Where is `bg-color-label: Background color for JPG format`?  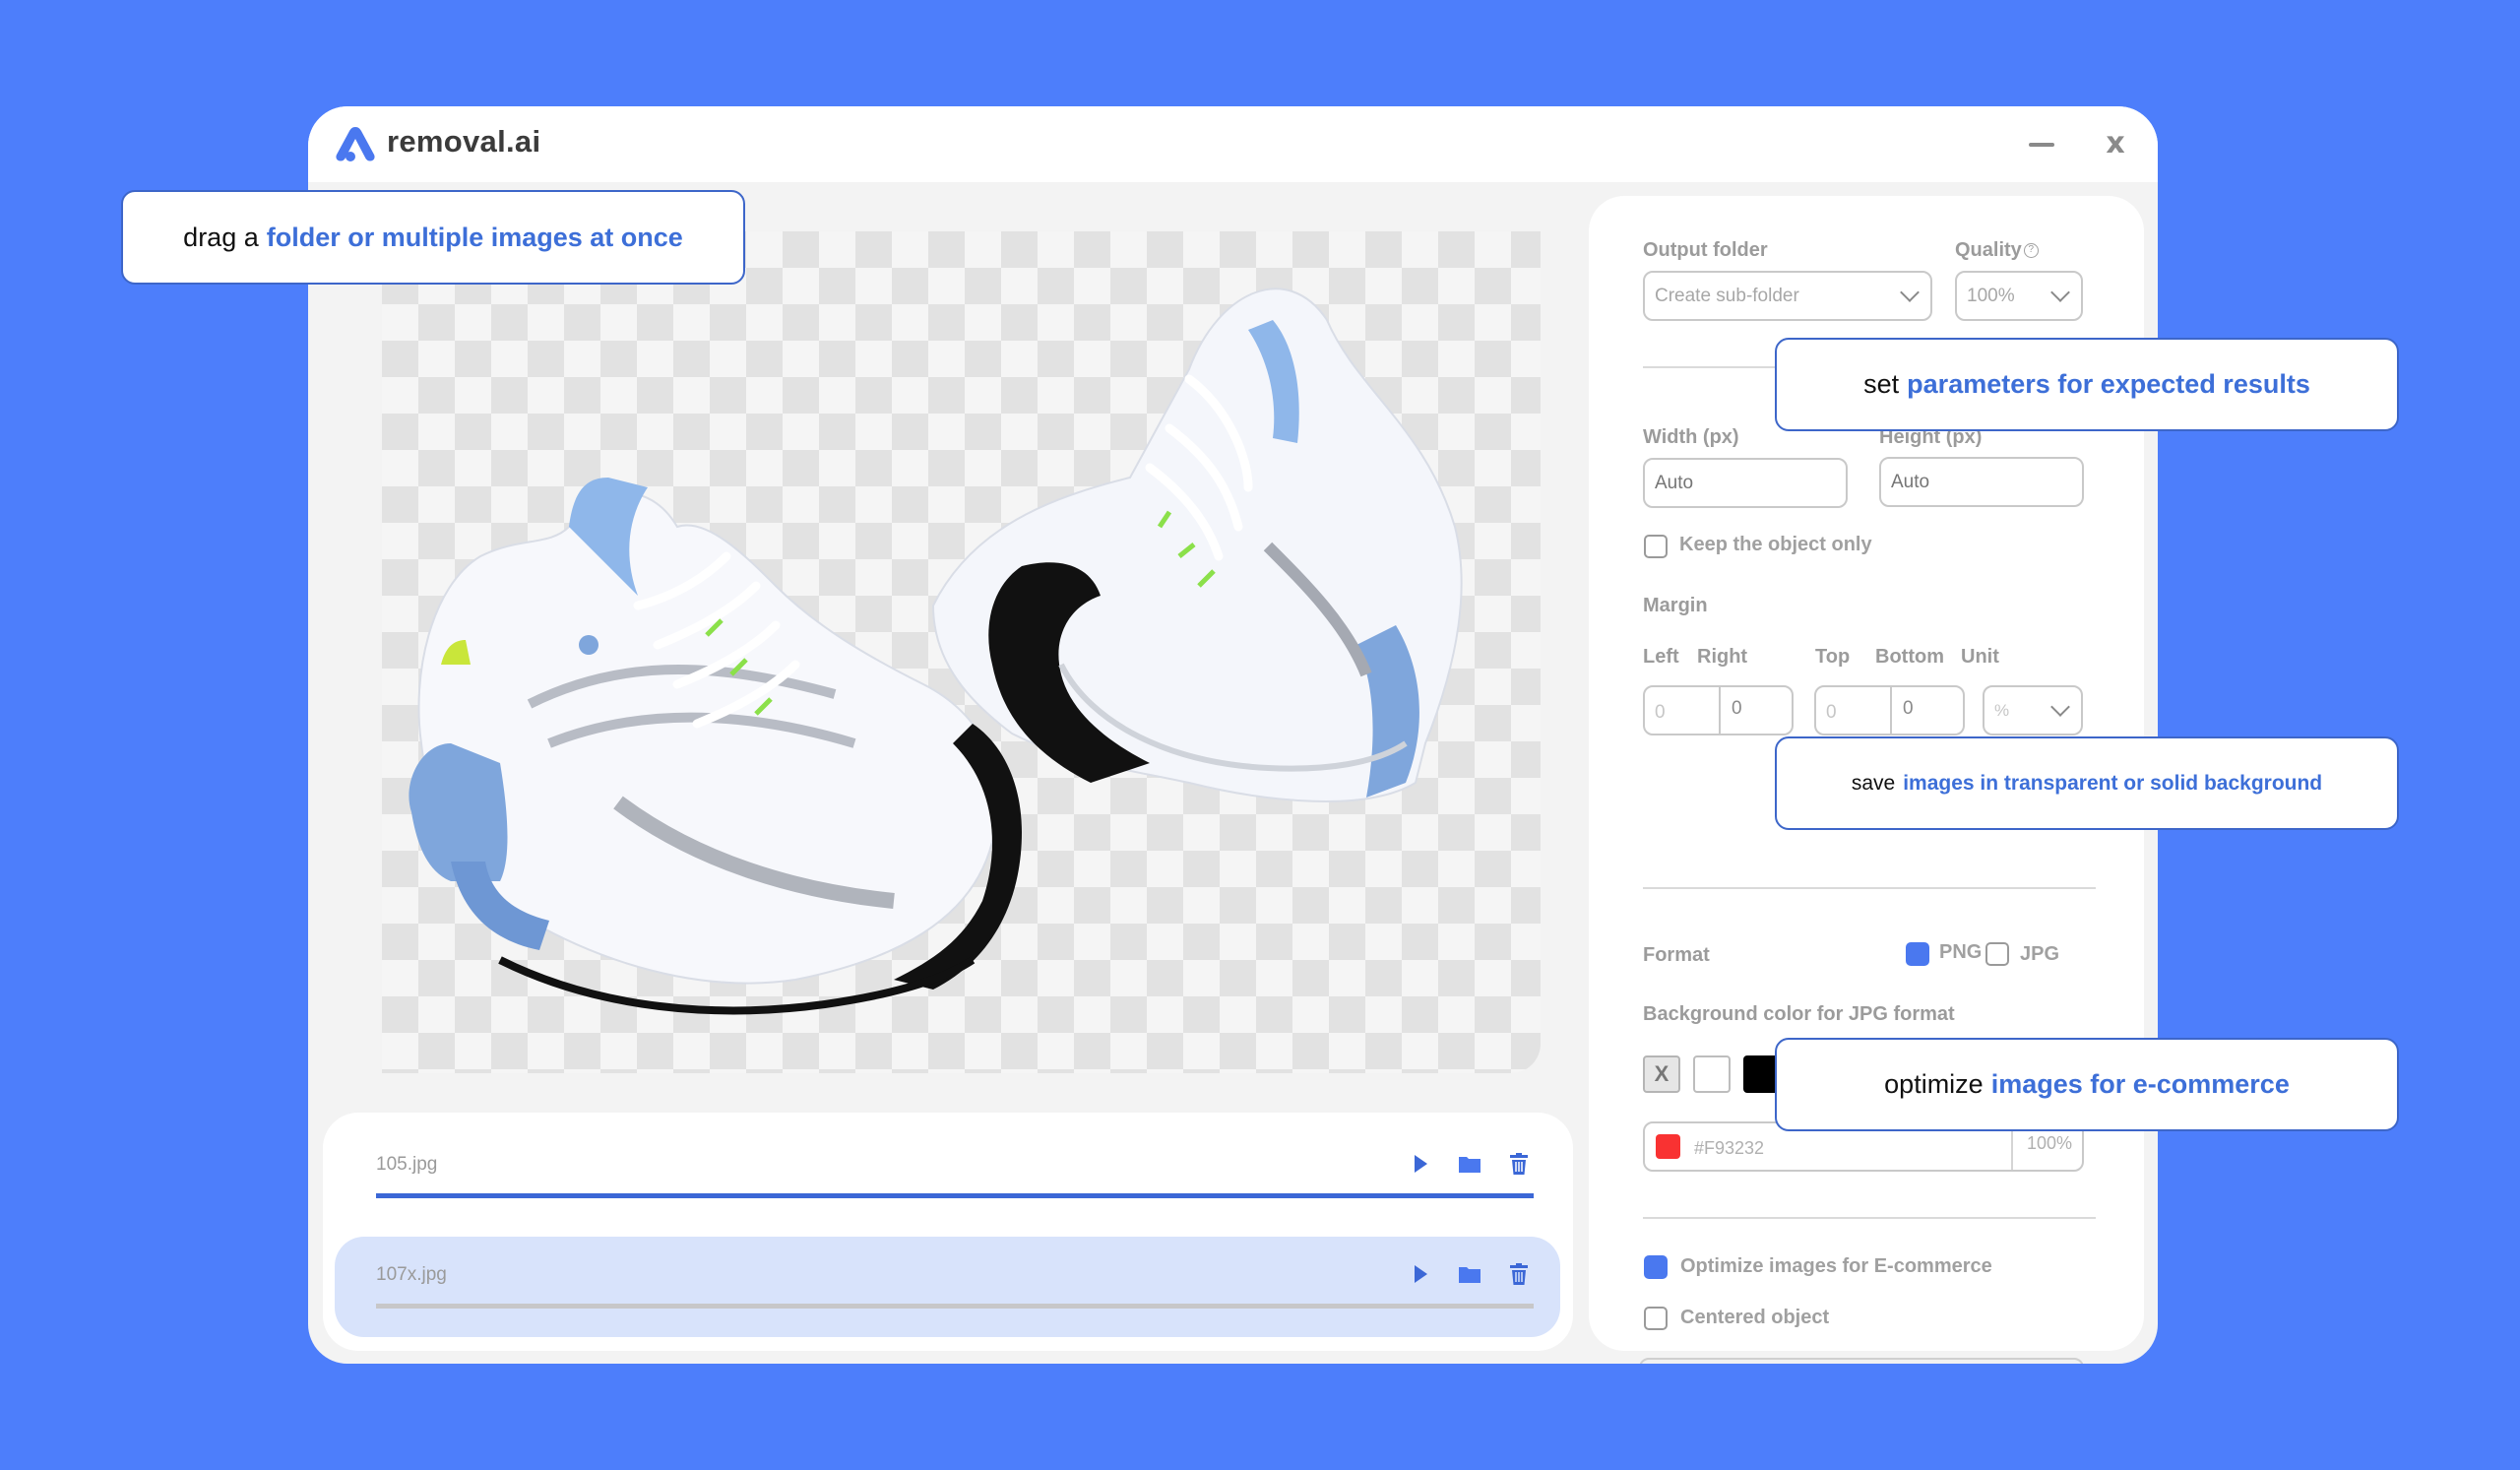
bg-color-label: Background color for JPG format is located at coordinates (1799, 1014).